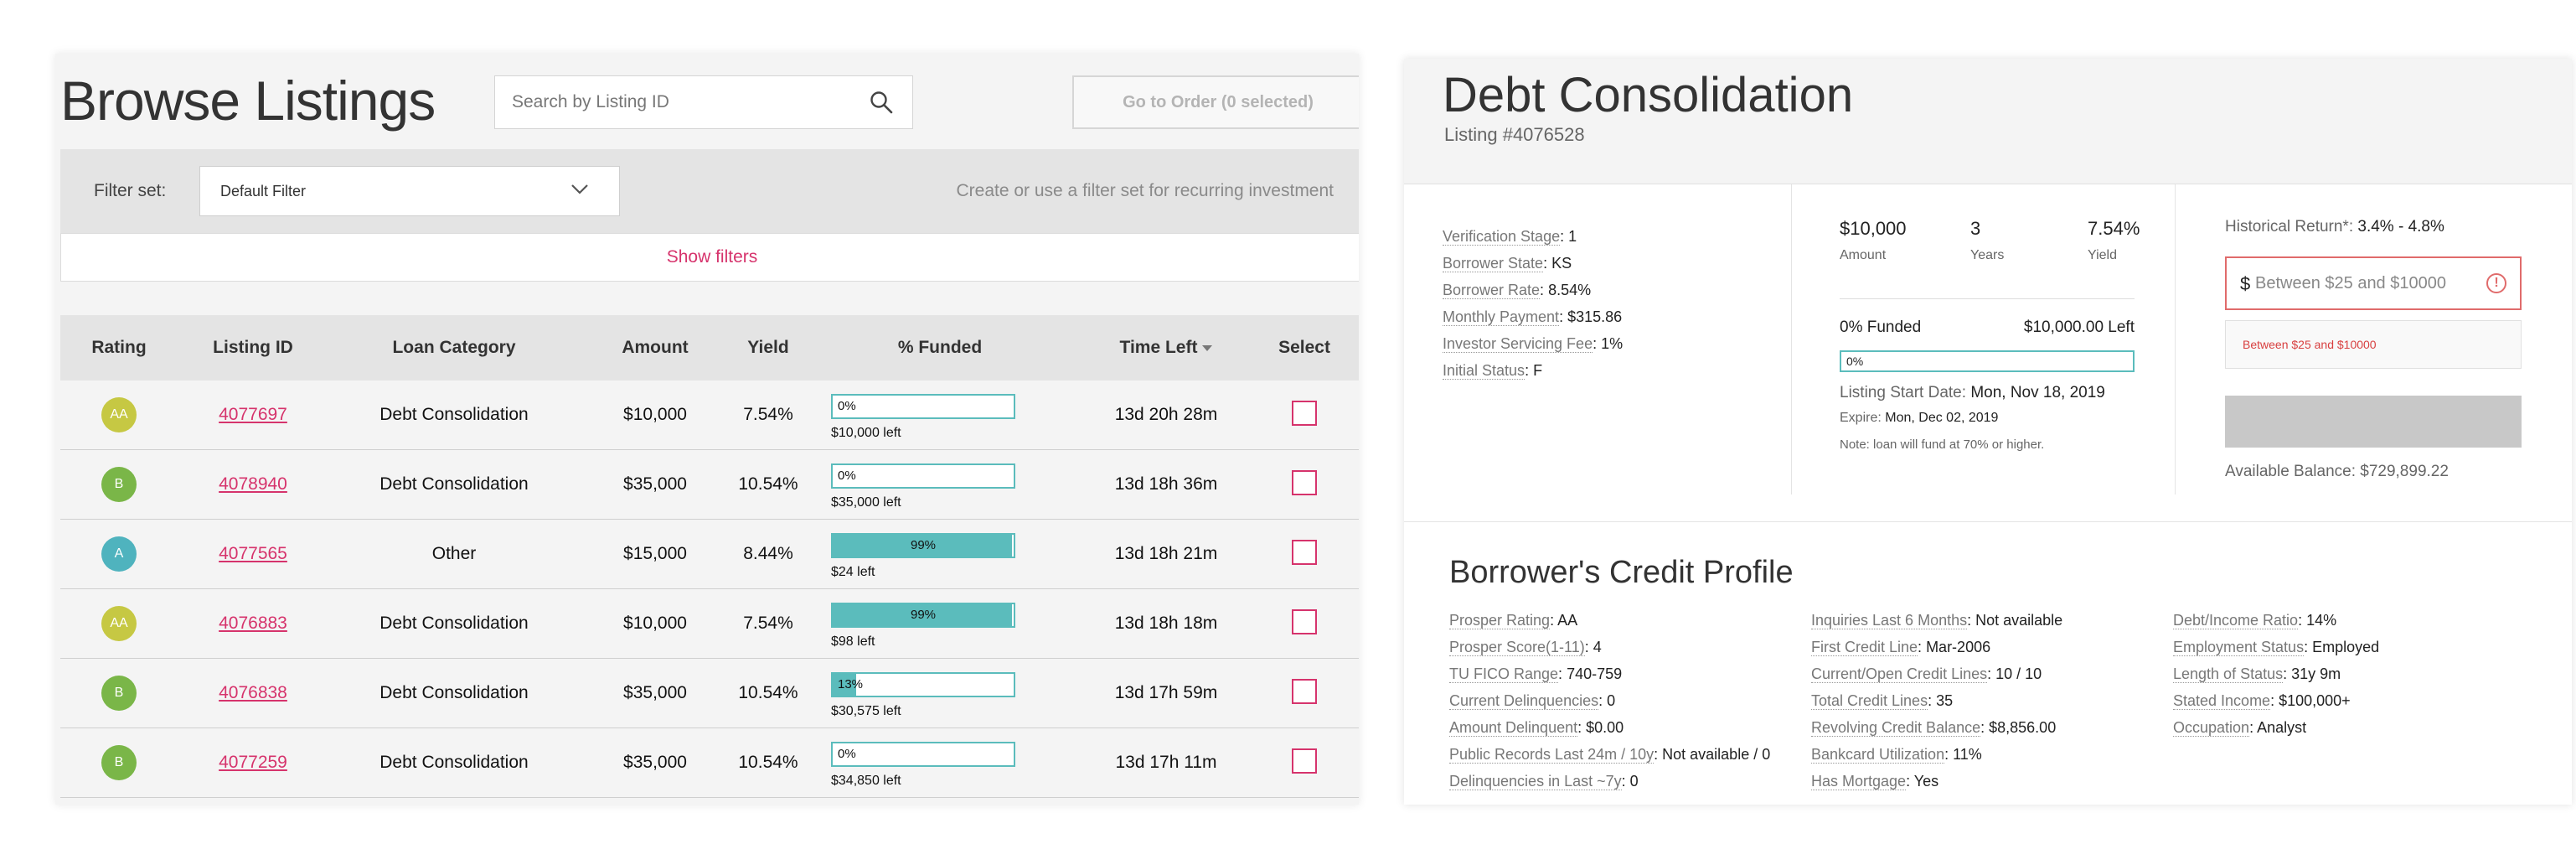 Image resolution: width=2576 pixels, height=844 pixels. I want to click on amount: $10,000, so click(655, 623).